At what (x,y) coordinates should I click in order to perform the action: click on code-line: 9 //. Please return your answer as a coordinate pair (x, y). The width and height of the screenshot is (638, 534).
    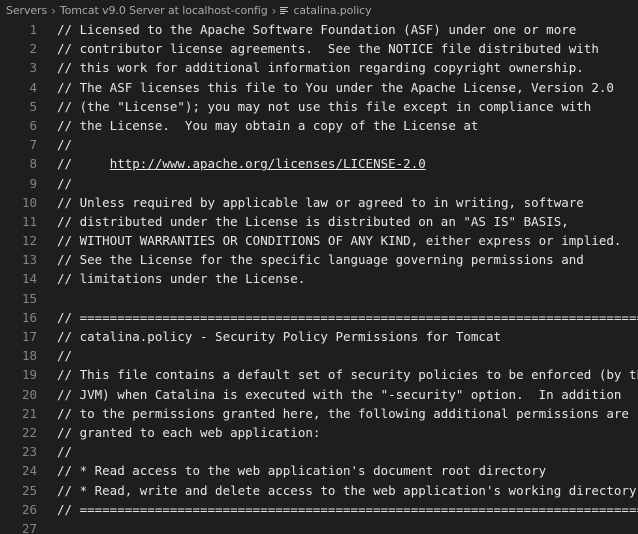
    Looking at the image, I should click on (319, 183).